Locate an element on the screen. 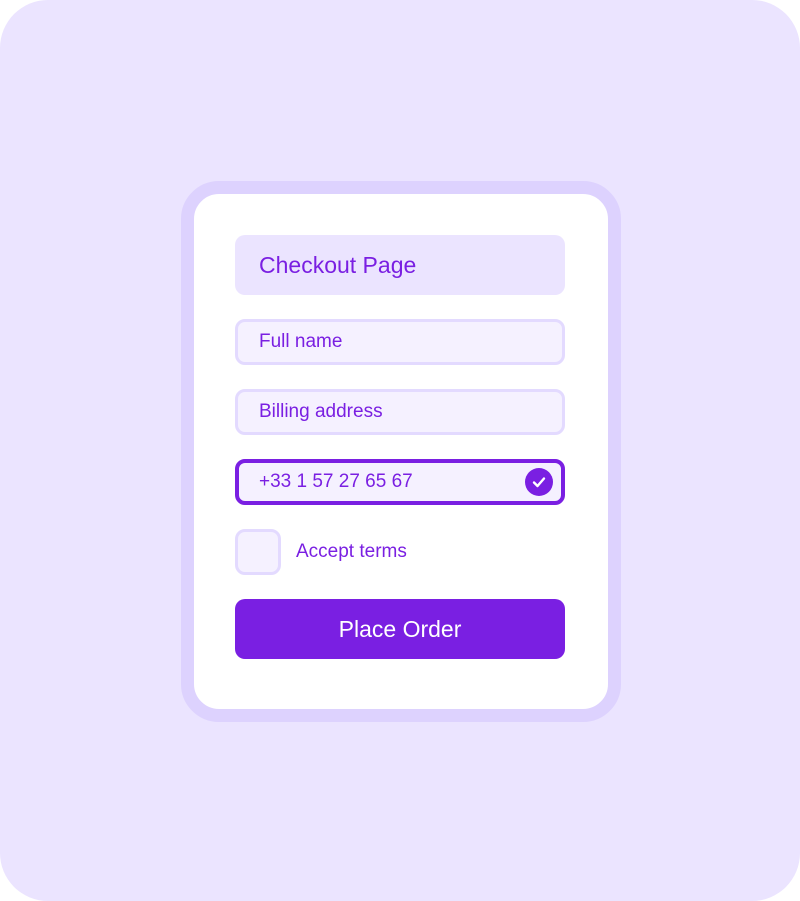 Image resolution: width=800 pixels, height=901 pixels. accept-terms-checkbox is located at coordinates (258, 552).